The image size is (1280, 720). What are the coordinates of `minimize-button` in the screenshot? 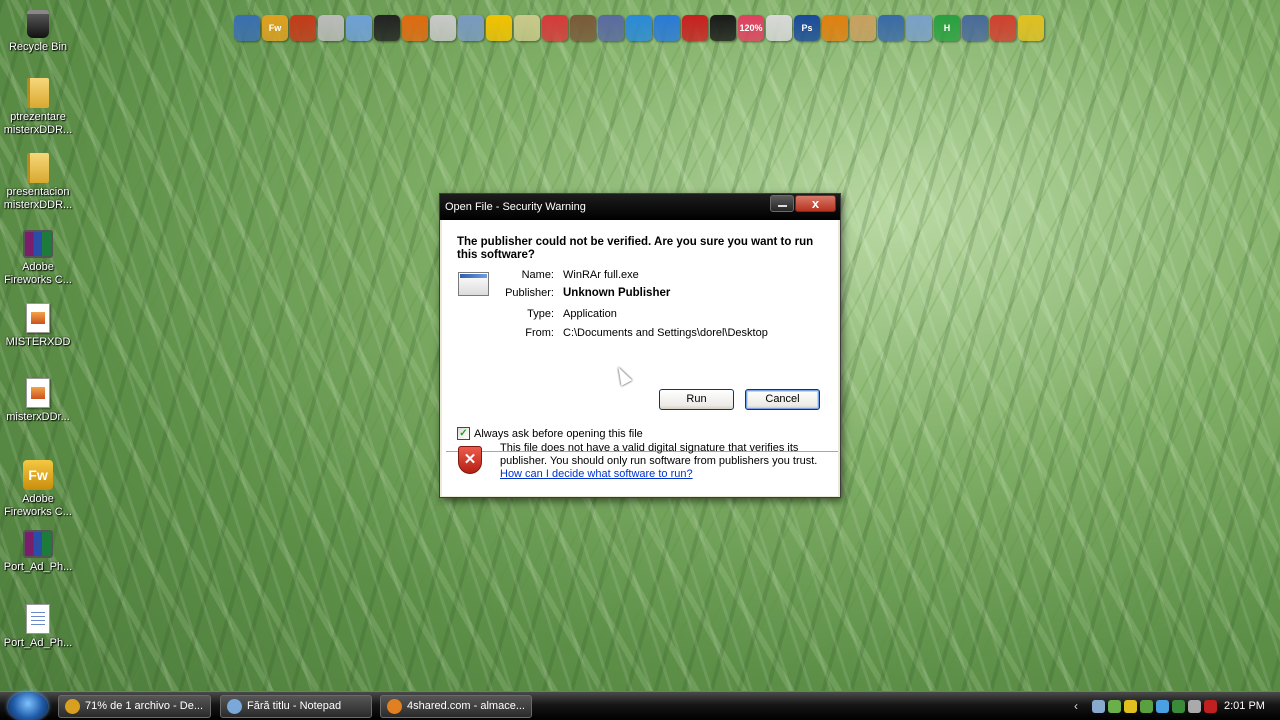 It's located at (782, 203).